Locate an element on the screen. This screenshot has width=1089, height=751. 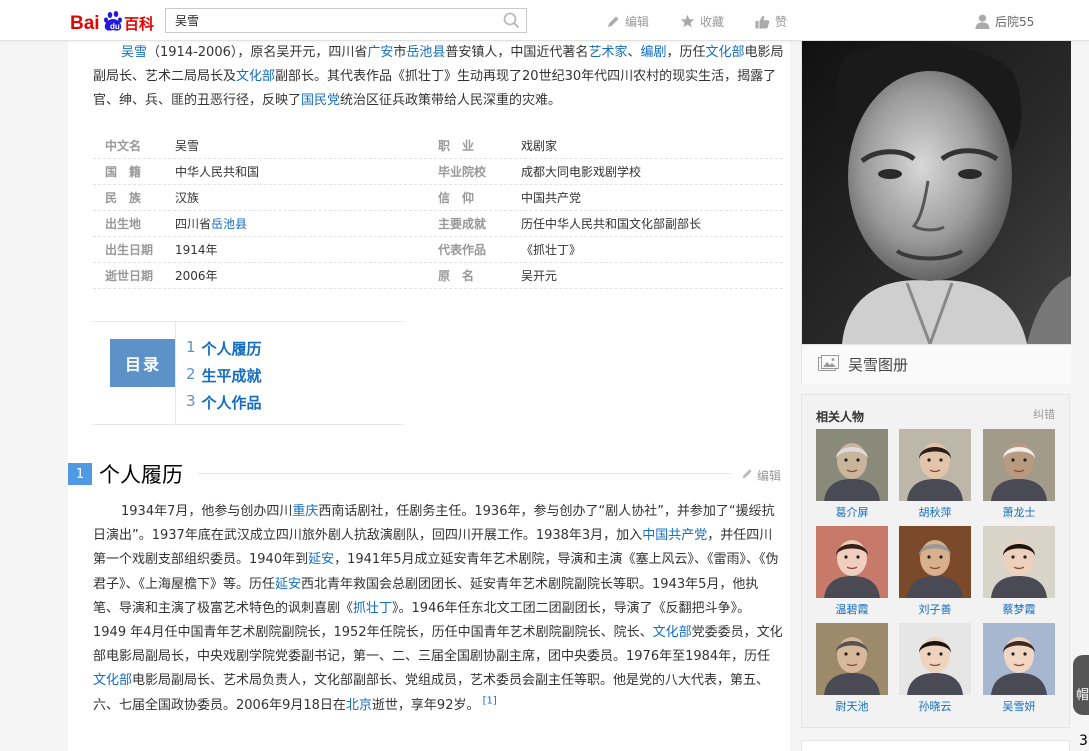
catalog-item-3: 3 个人作品 is located at coordinates (224, 402).